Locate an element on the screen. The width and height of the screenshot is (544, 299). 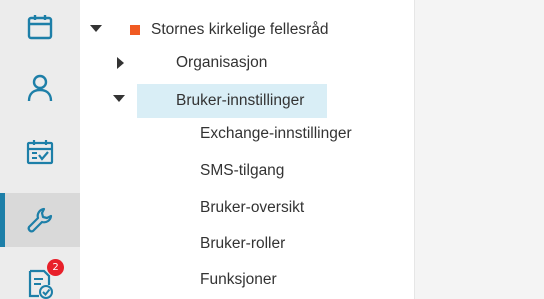
nav-calendar is located at coordinates (40, 27).